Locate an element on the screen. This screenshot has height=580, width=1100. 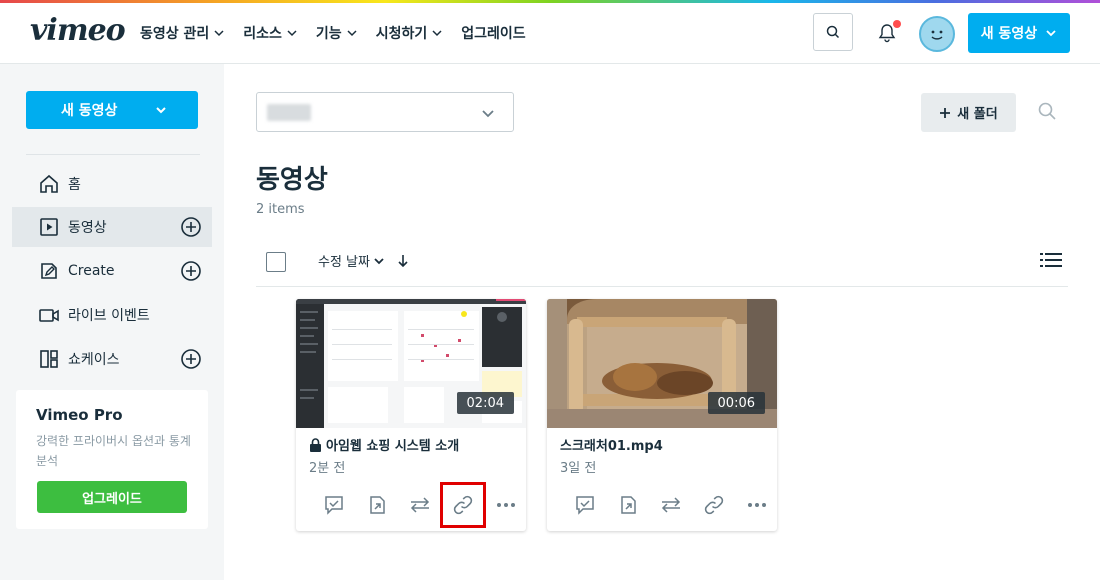
lock-icon is located at coordinates (315, 444).